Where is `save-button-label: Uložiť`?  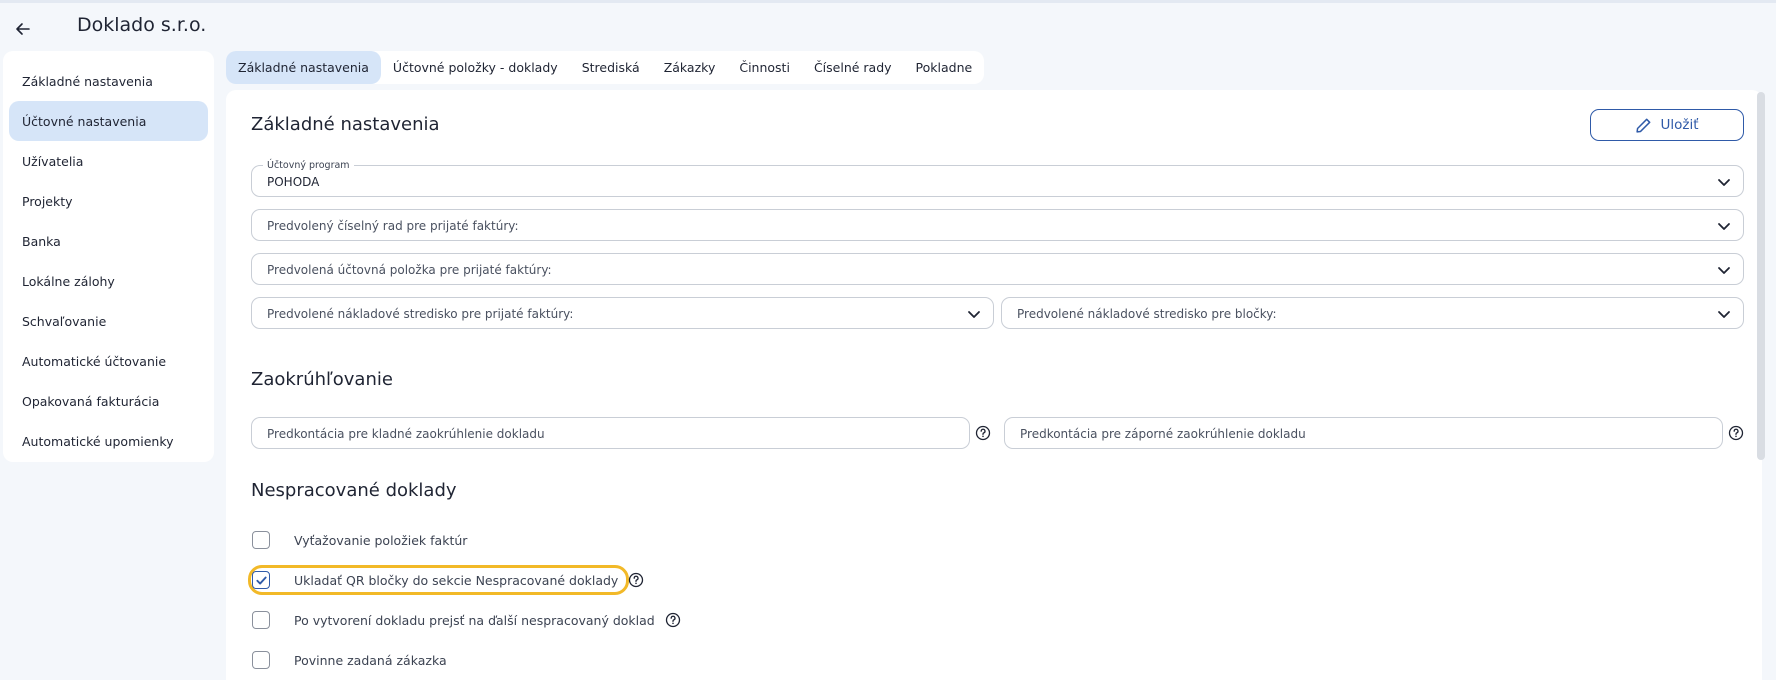 save-button-label: Uložiť is located at coordinates (1679, 125).